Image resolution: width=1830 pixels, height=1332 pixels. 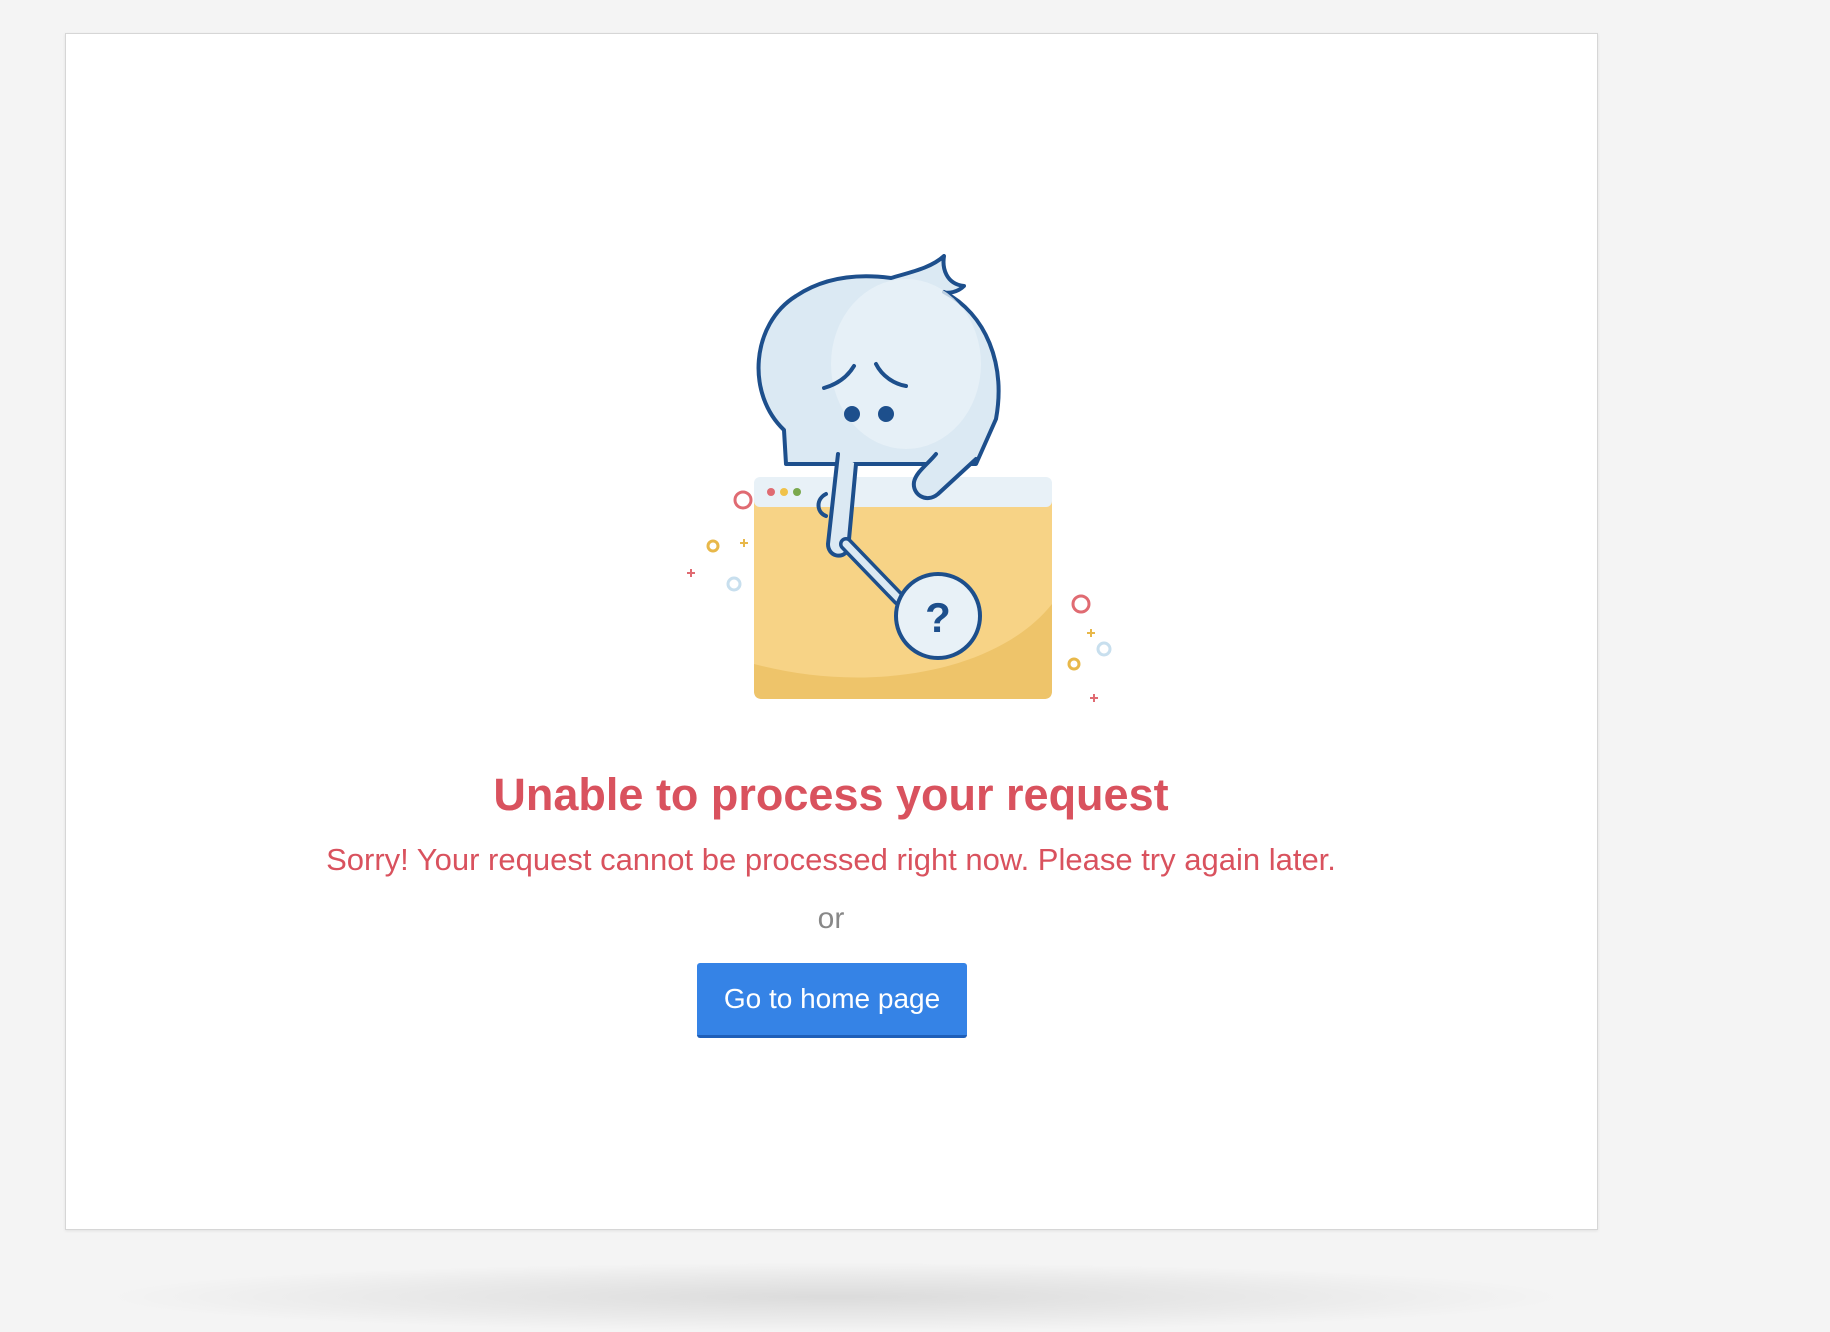 What do you see at coordinates (831, 794) in the screenshot?
I see `error-title: Unable to process your request` at bounding box center [831, 794].